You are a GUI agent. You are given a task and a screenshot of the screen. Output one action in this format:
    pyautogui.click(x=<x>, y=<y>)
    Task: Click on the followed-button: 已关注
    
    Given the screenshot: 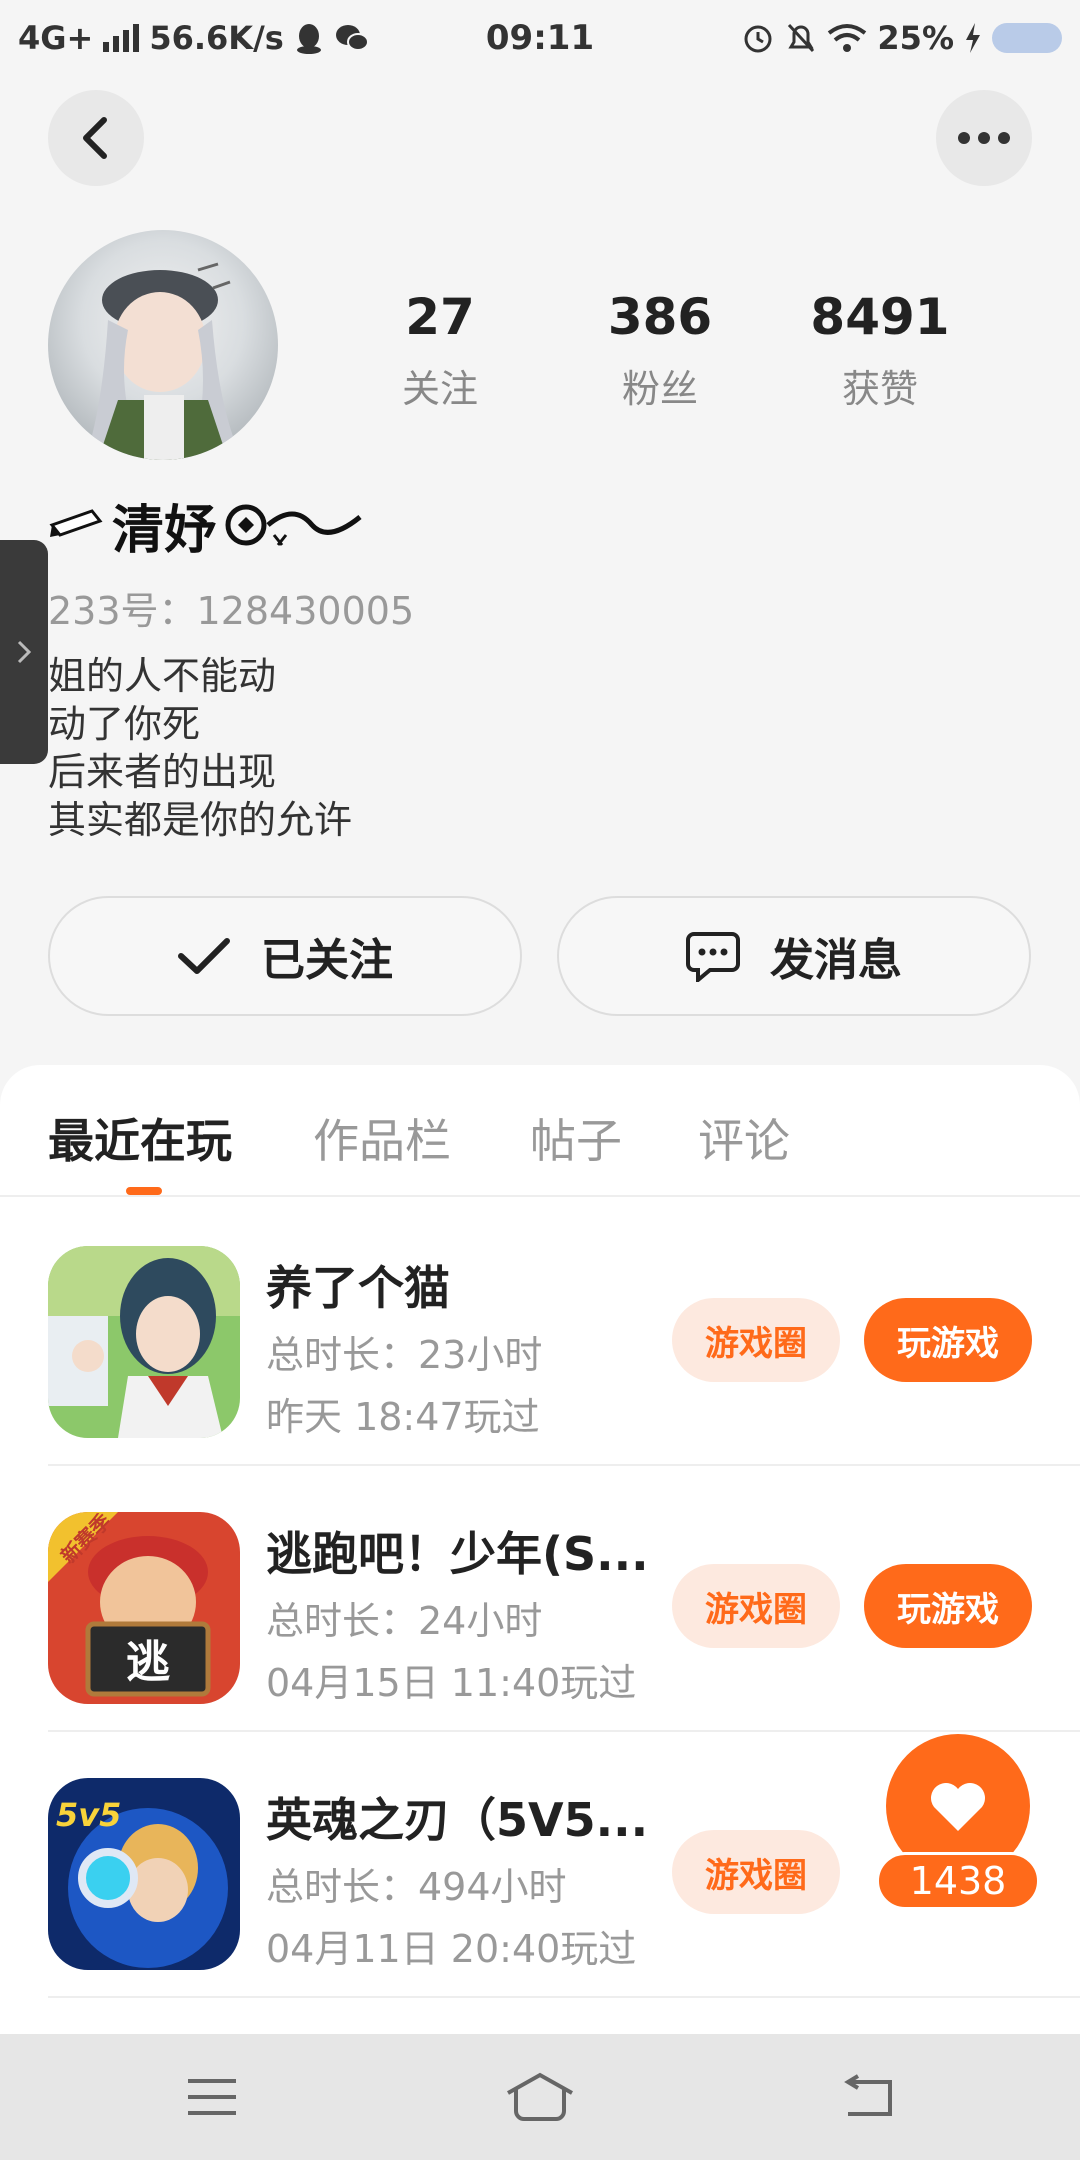 What is the action you would take?
    pyautogui.click(x=285, y=956)
    